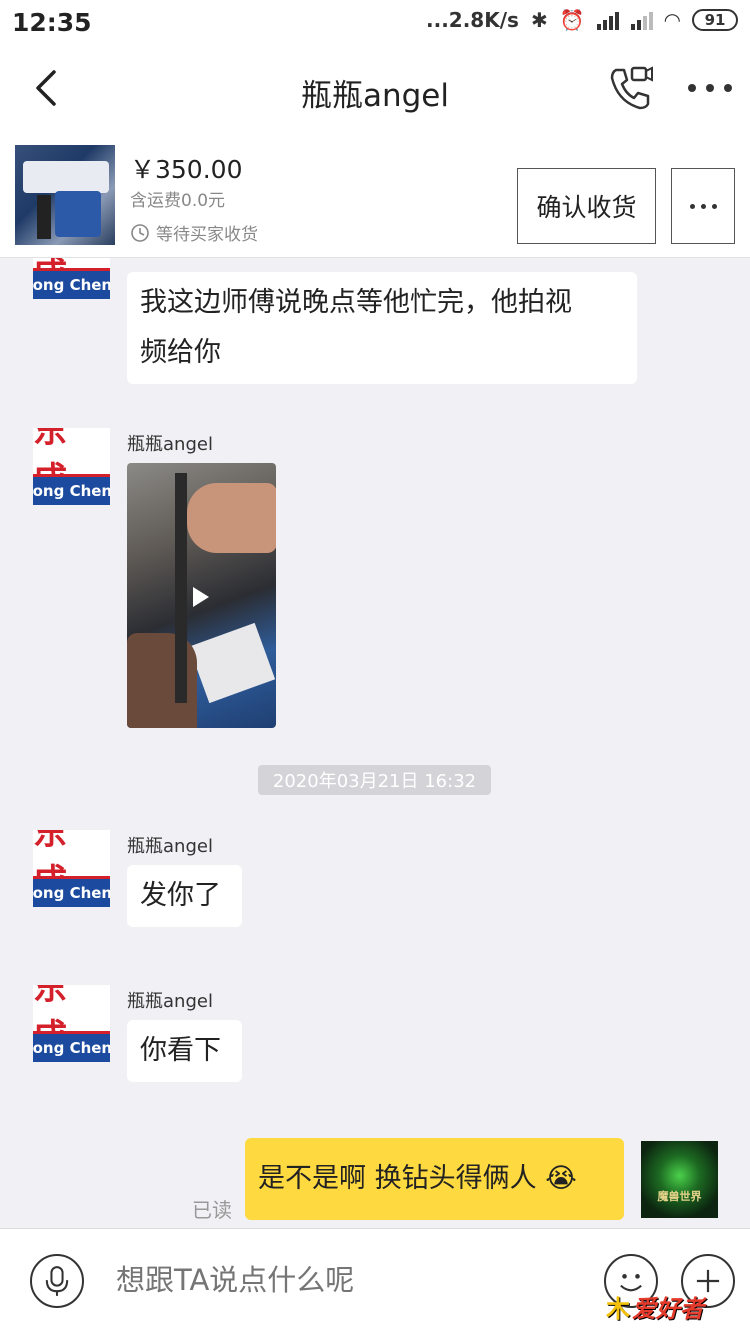 This screenshot has width=750, height=1334. I want to click on crying-emoji-icon: 😭, so click(561, 1178).